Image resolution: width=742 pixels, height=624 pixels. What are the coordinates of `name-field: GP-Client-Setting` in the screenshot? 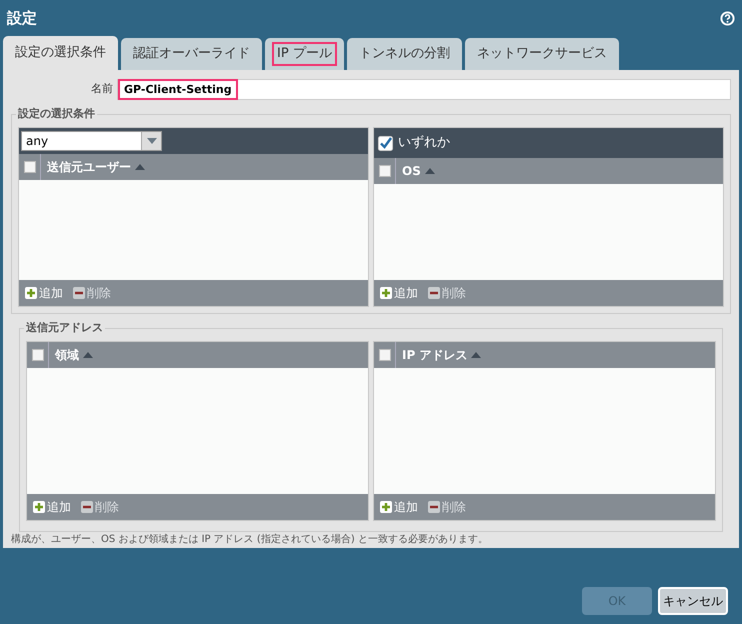 It's located at (178, 89).